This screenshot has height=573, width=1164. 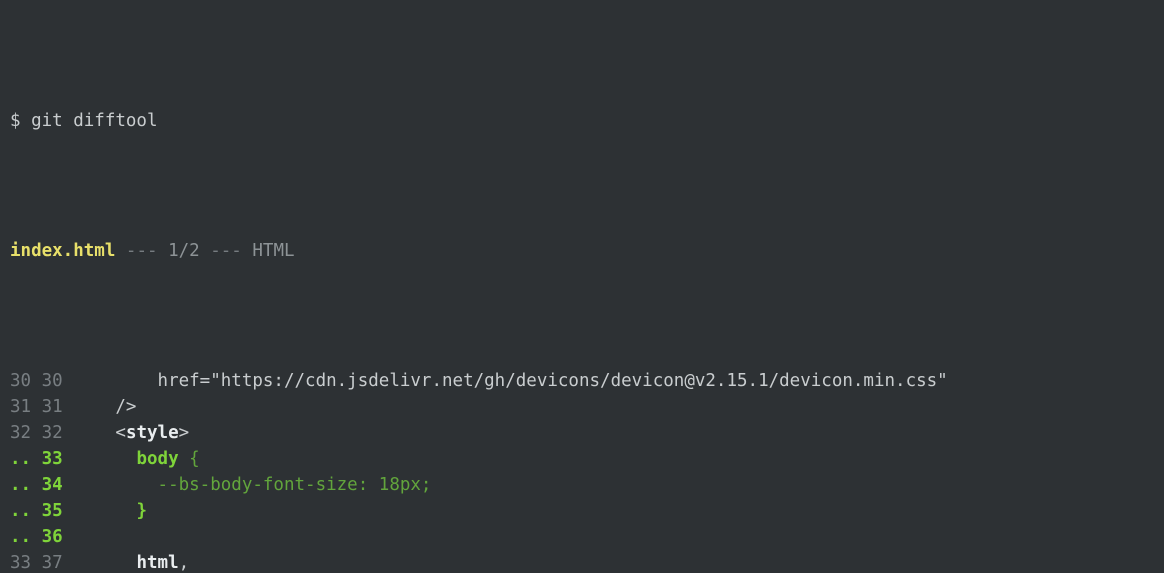 I want to click on line-number-new: 31, so click(x=52, y=407).